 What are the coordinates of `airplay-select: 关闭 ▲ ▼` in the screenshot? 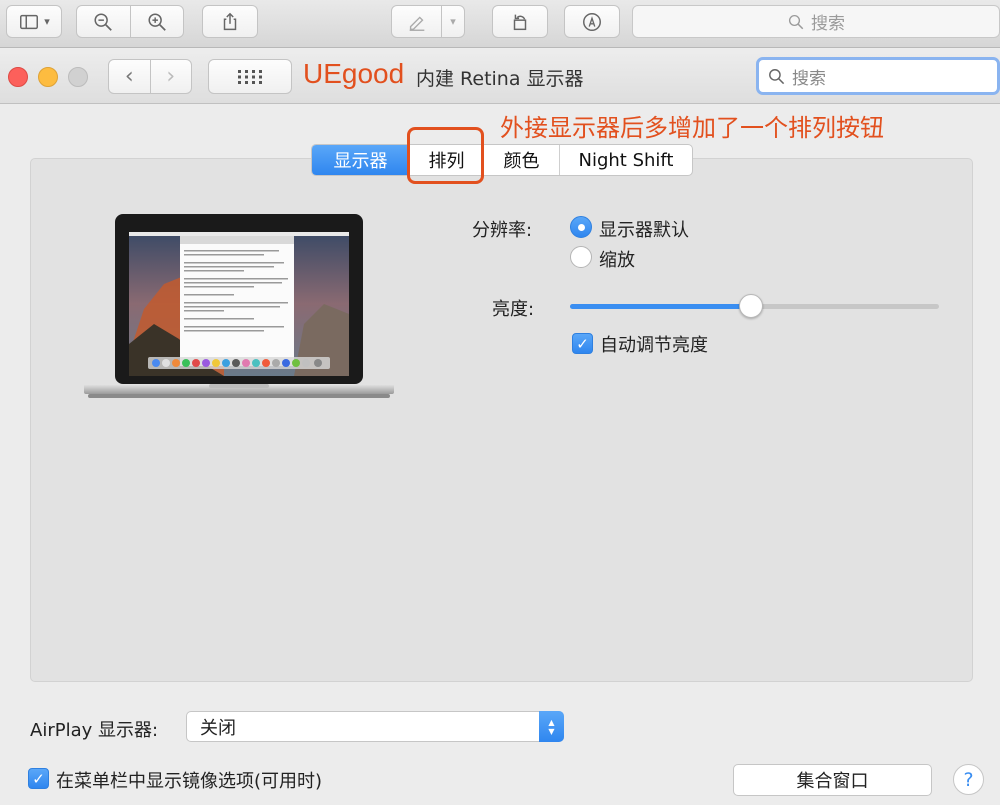 It's located at (375, 726).